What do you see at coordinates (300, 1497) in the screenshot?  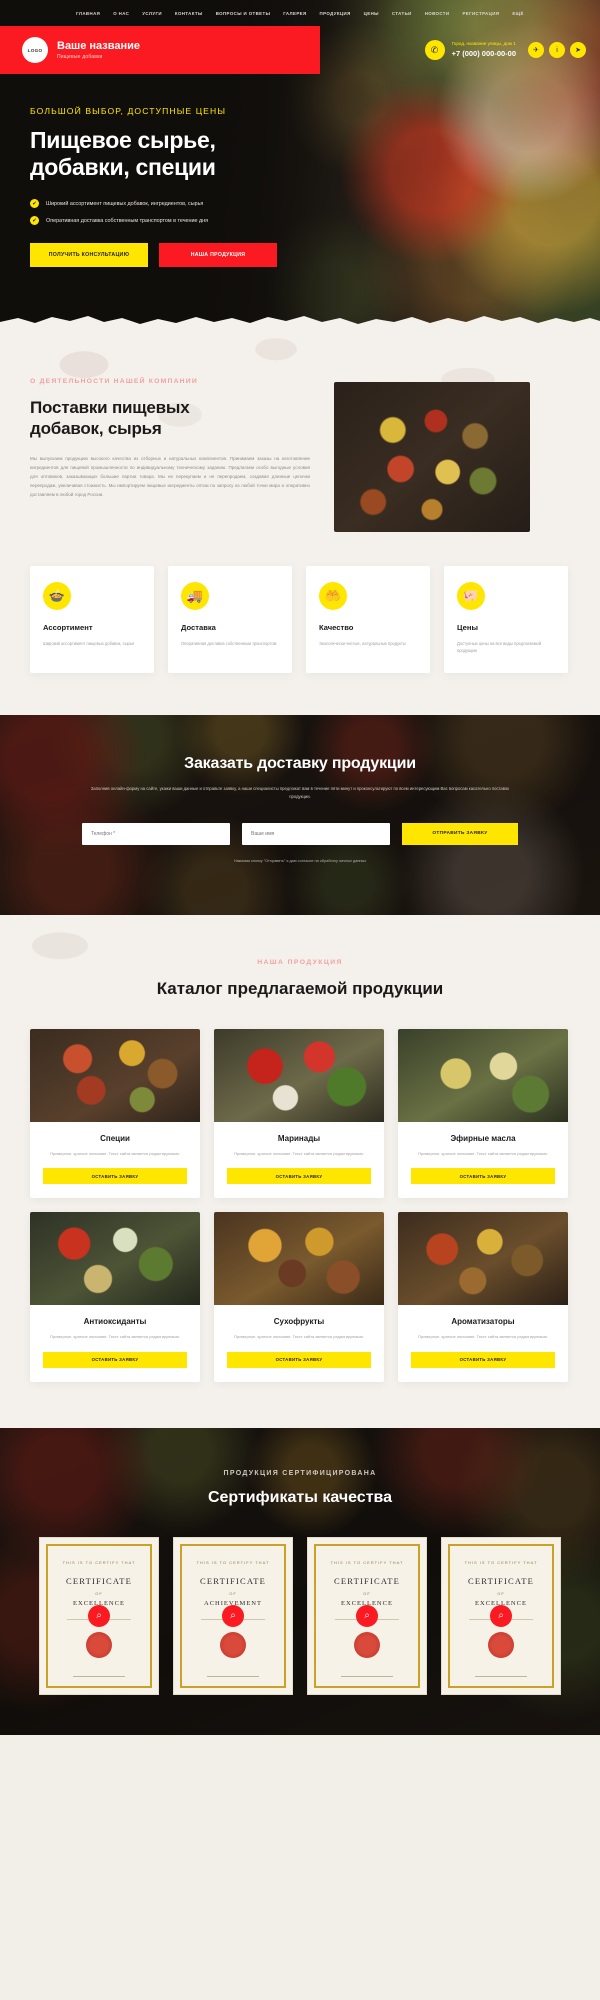 I see `certificates-title: Сертификаты качества` at bounding box center [300, 1497].